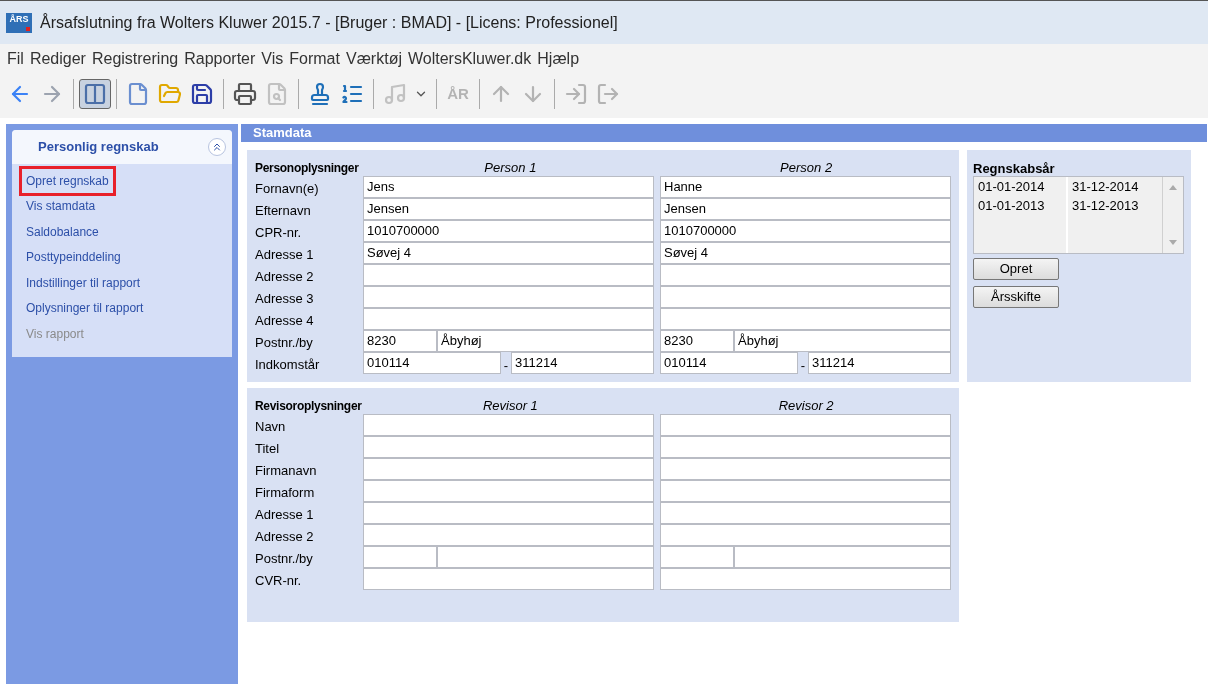 This screenshot has width=1208, height=684. What do you see at coordinates (1016, 269) in the screenshot?
I see `action-button: Opret` at bounding box center [1016, 269].